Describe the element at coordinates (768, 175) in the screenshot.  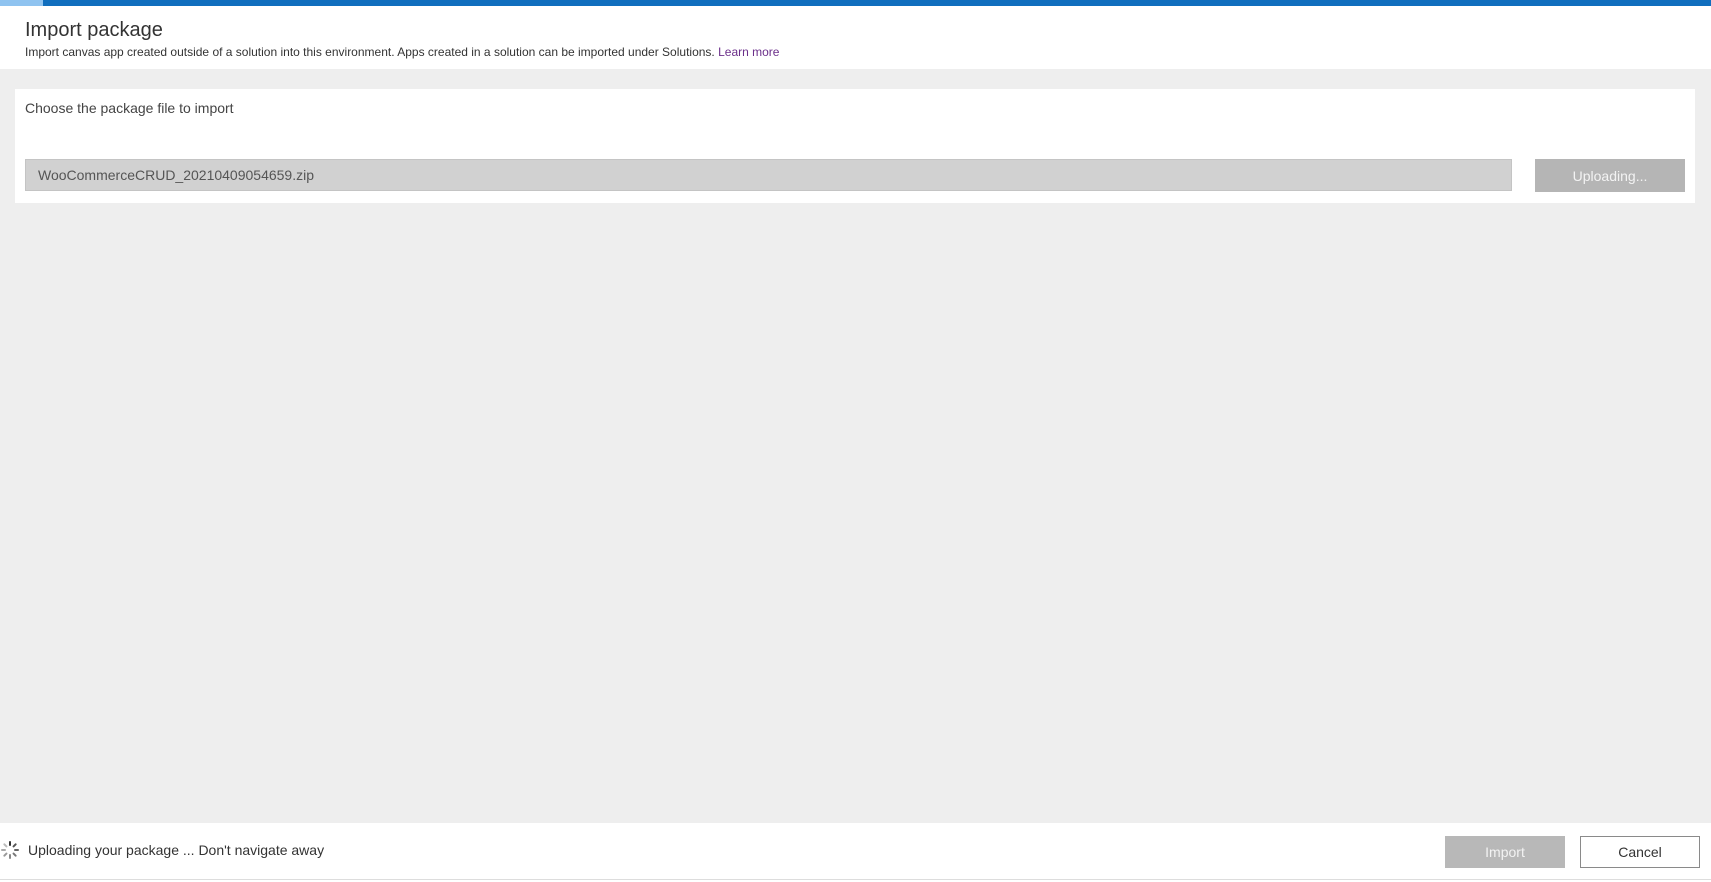
I see `file-name-field` at that location.